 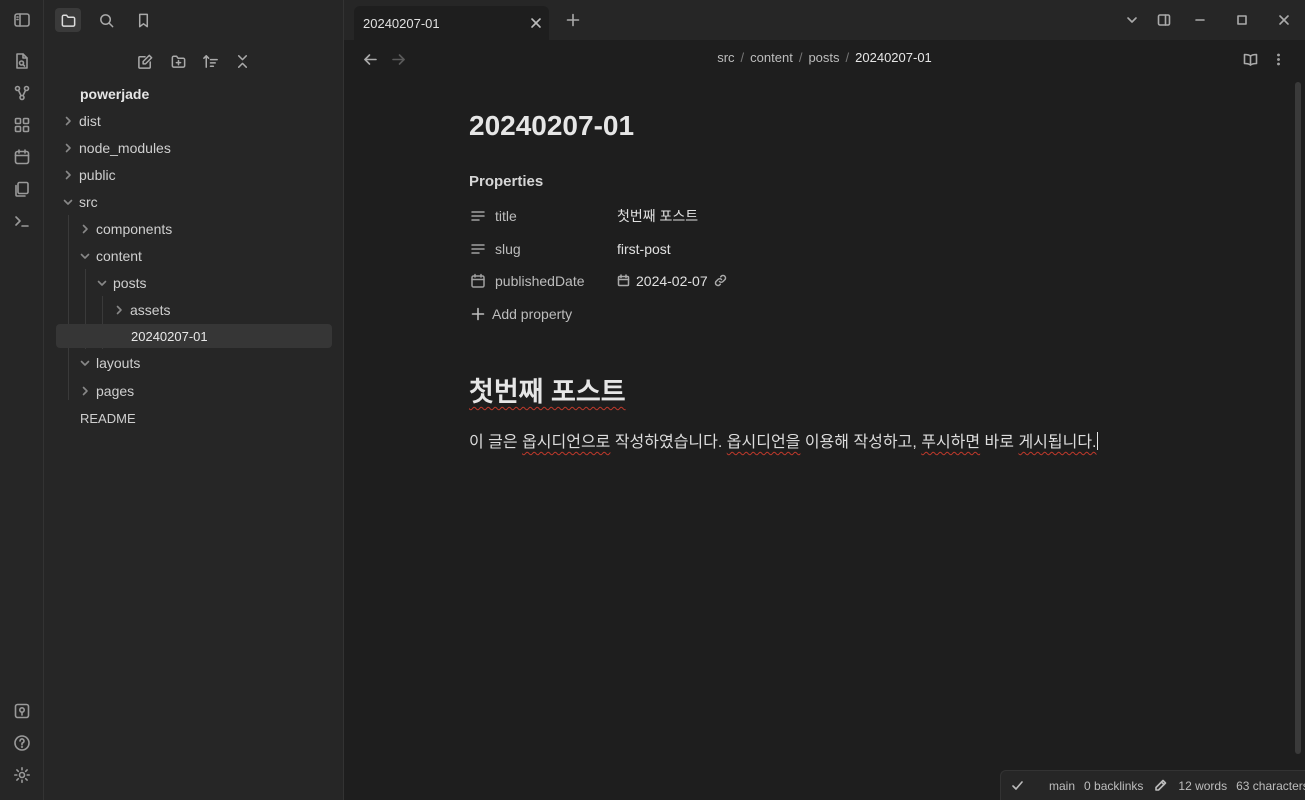 What do you see at coordinates (169, 336) in the screenshot?
I see `tree-item-label: 20240207-01` at bounding box center [169, 336].